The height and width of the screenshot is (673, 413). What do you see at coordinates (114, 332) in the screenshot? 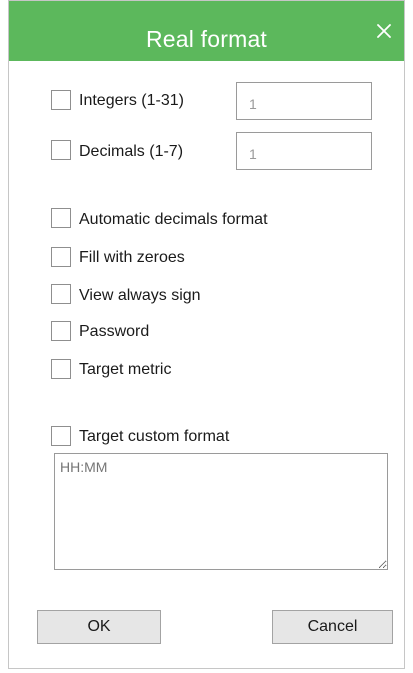
I see `password-label: Password` at bounding box center [114, 332].